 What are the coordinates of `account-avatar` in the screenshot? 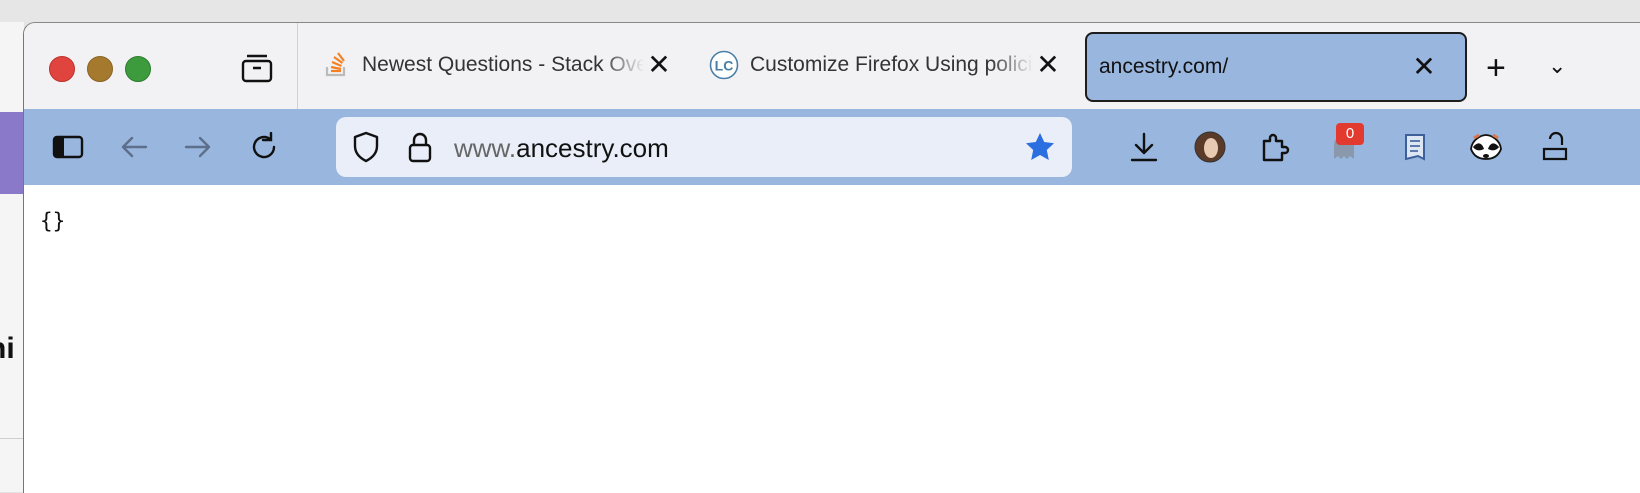 It's located at (1210, 147).